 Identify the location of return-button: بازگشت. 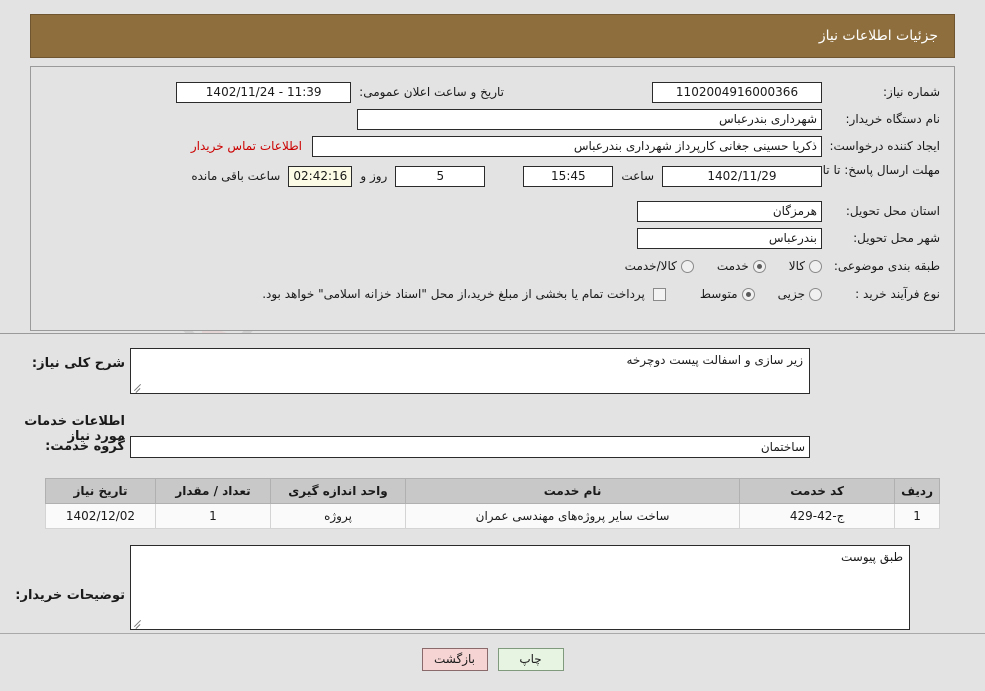
(454, 659).